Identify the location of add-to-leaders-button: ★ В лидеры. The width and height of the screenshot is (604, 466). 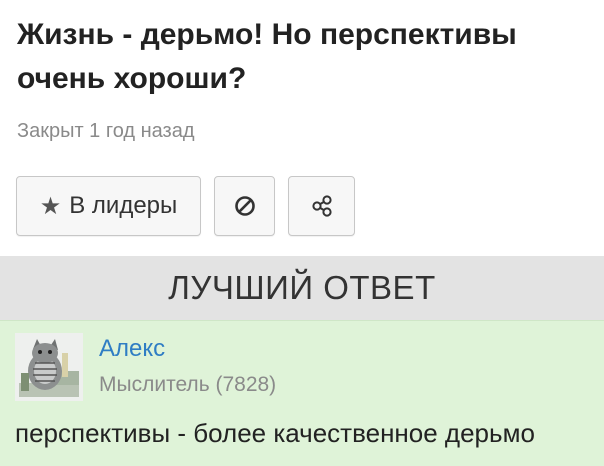
(108, 206).